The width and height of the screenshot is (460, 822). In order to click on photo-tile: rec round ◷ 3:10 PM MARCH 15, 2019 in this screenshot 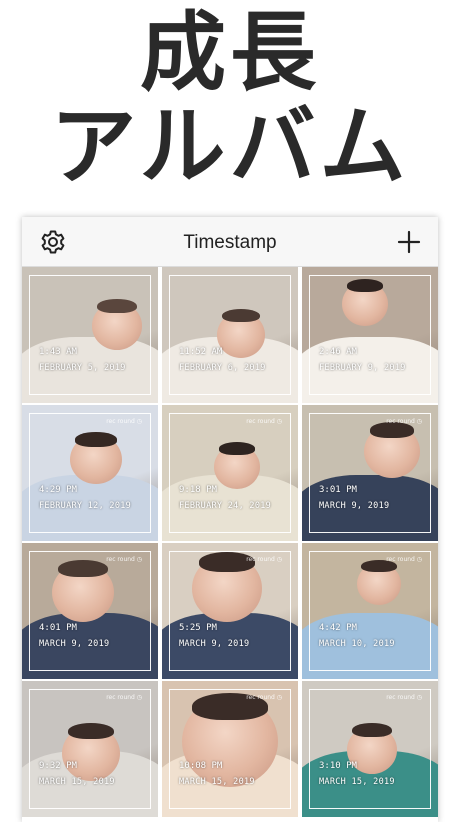, I will do `click(370, 749)`.